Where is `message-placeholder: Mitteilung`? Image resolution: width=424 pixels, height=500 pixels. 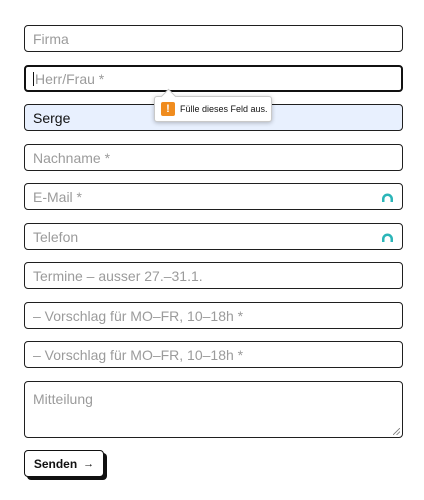 message-placeholder: Mitteilung is located at coordinates (63, 399).